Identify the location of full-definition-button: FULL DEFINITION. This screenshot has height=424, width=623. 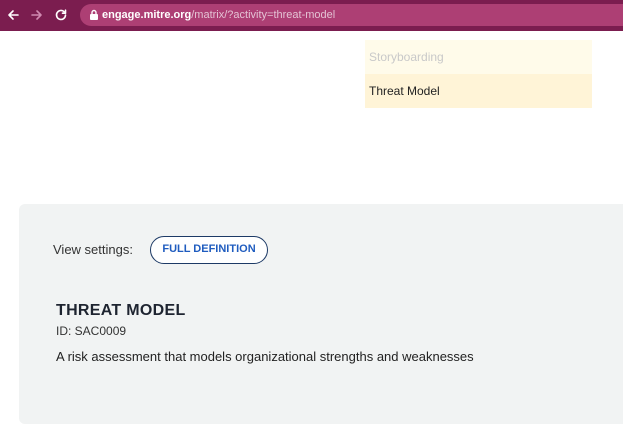
(209, 250).